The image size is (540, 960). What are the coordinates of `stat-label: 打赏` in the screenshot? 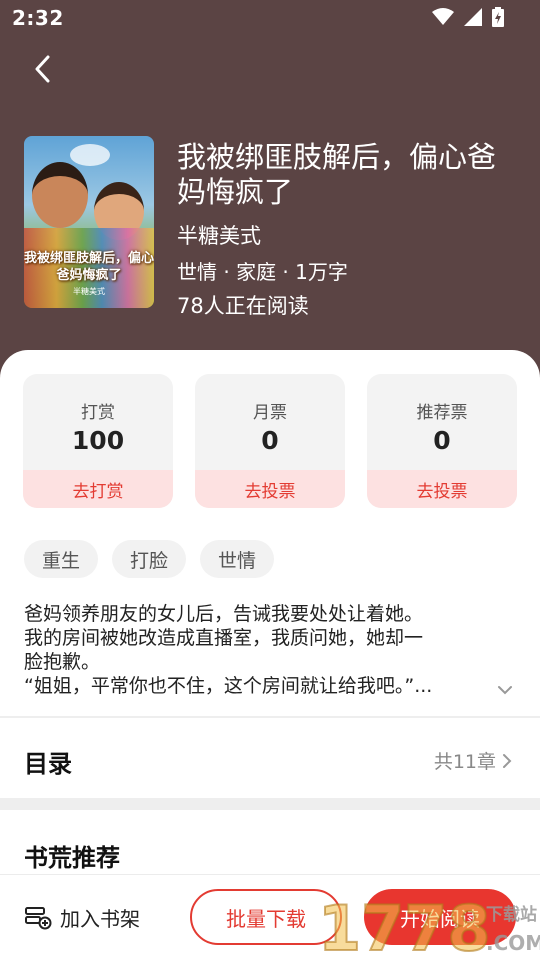 It's located at (98, 413).